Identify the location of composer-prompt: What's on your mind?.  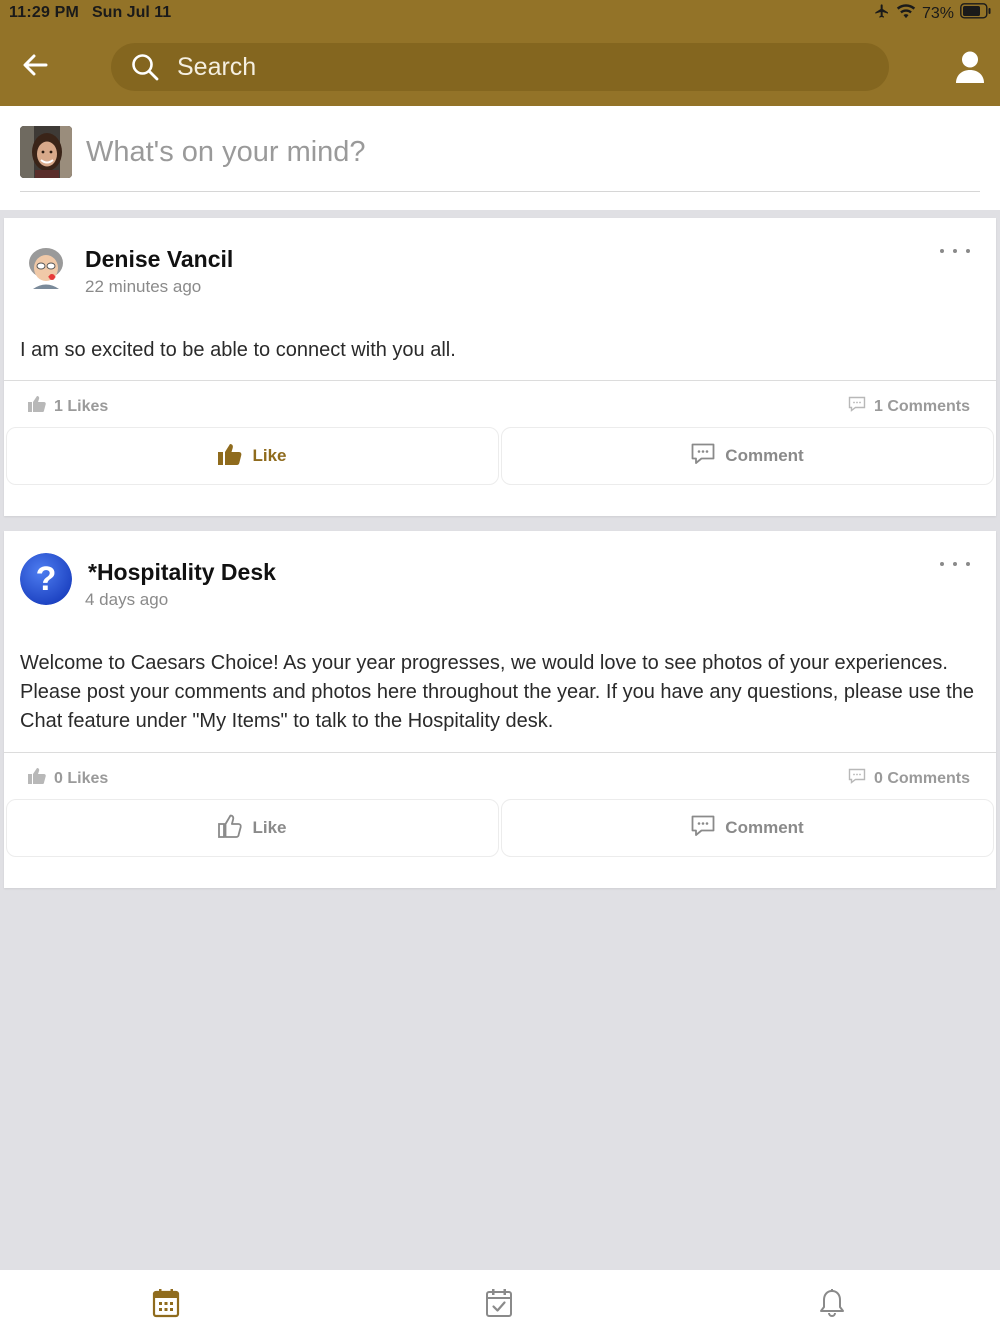
(226, 152).